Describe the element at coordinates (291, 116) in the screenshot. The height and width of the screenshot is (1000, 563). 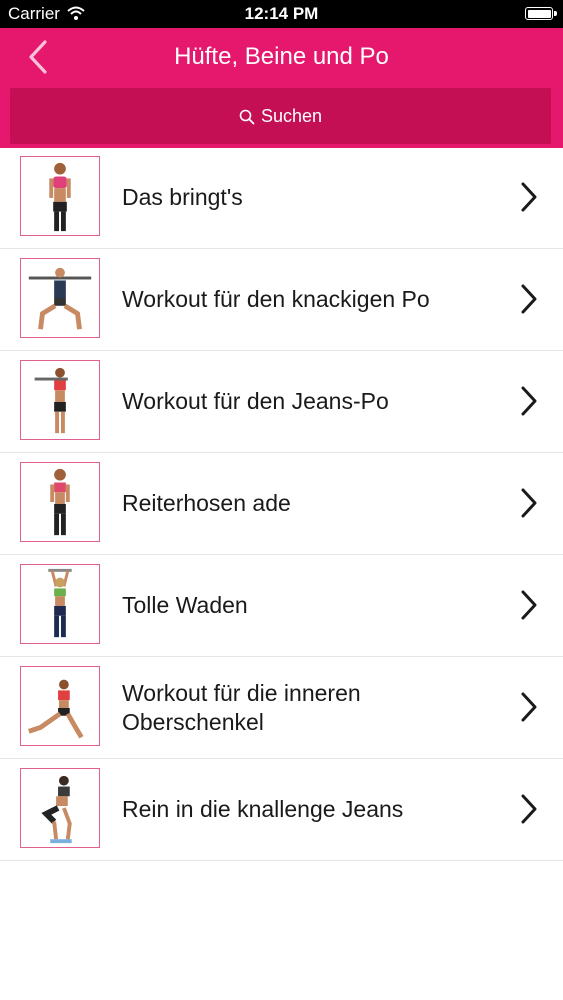
I see `search-placeholder: Suchen` at that location.